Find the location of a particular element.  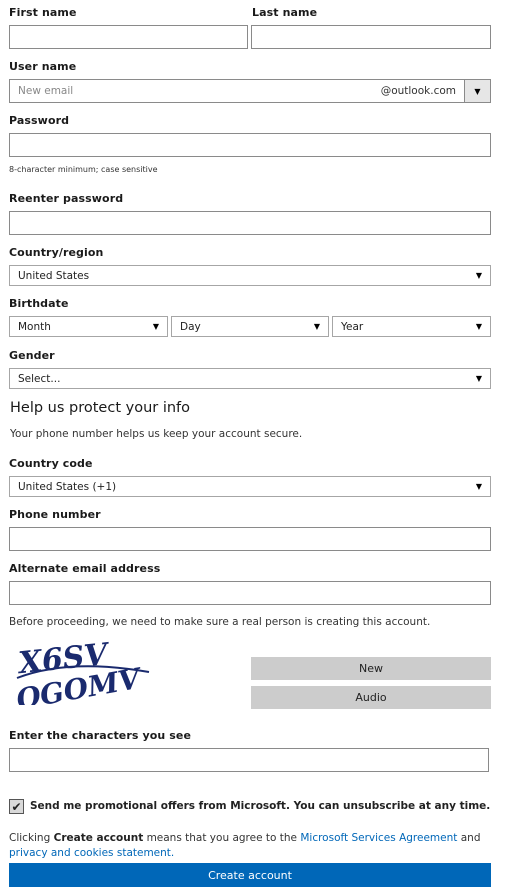

country-code-label: Country code is located at coordinates (51, 463).